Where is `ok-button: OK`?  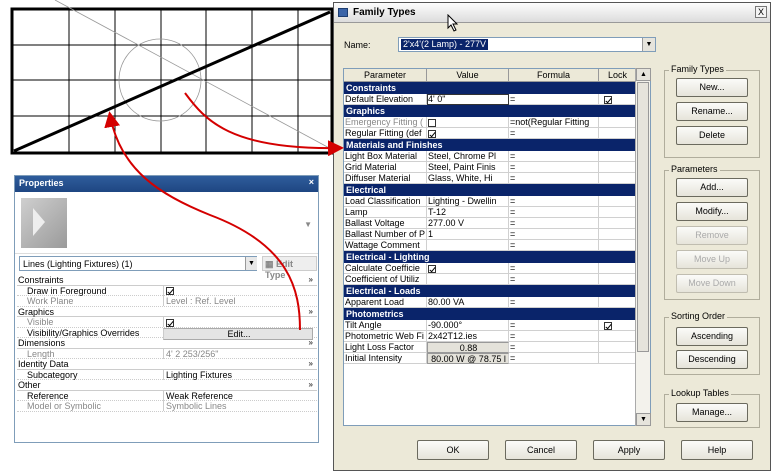 ok-button: OK is located at coordinates (453, 450).